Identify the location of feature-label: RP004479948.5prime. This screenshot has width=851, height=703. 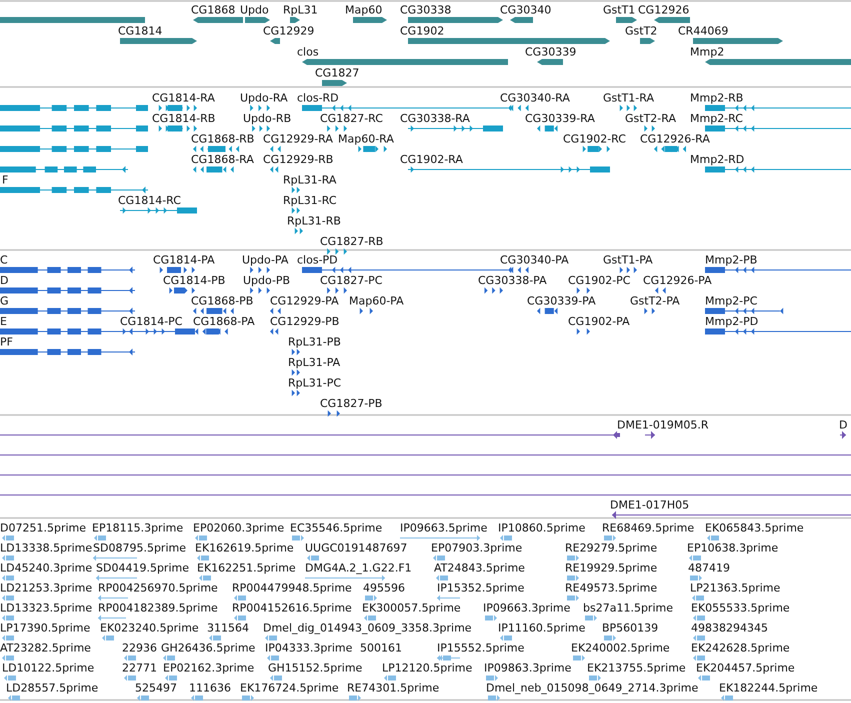
(292, 588).